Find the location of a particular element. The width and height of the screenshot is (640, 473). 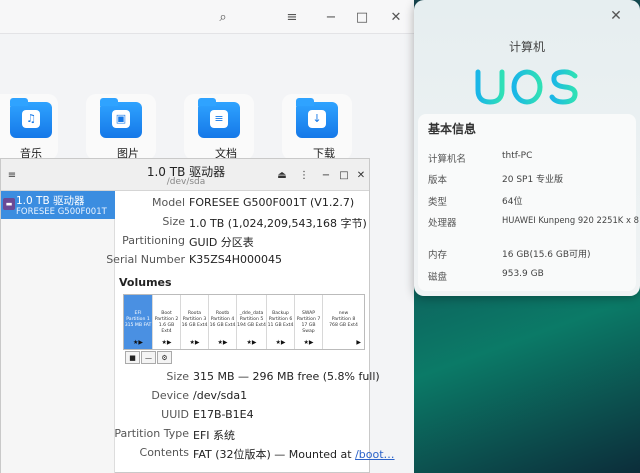

property-value: FORESEE G500F001T (V1.2.7) is located at coordinates (272, 202).